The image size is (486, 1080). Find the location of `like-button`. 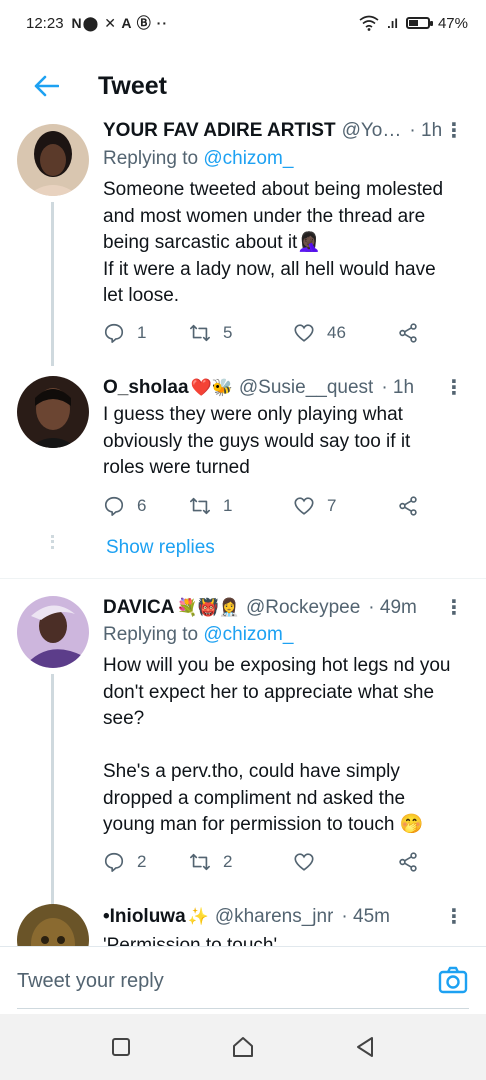

like-button is located at coordinates (345, 862).